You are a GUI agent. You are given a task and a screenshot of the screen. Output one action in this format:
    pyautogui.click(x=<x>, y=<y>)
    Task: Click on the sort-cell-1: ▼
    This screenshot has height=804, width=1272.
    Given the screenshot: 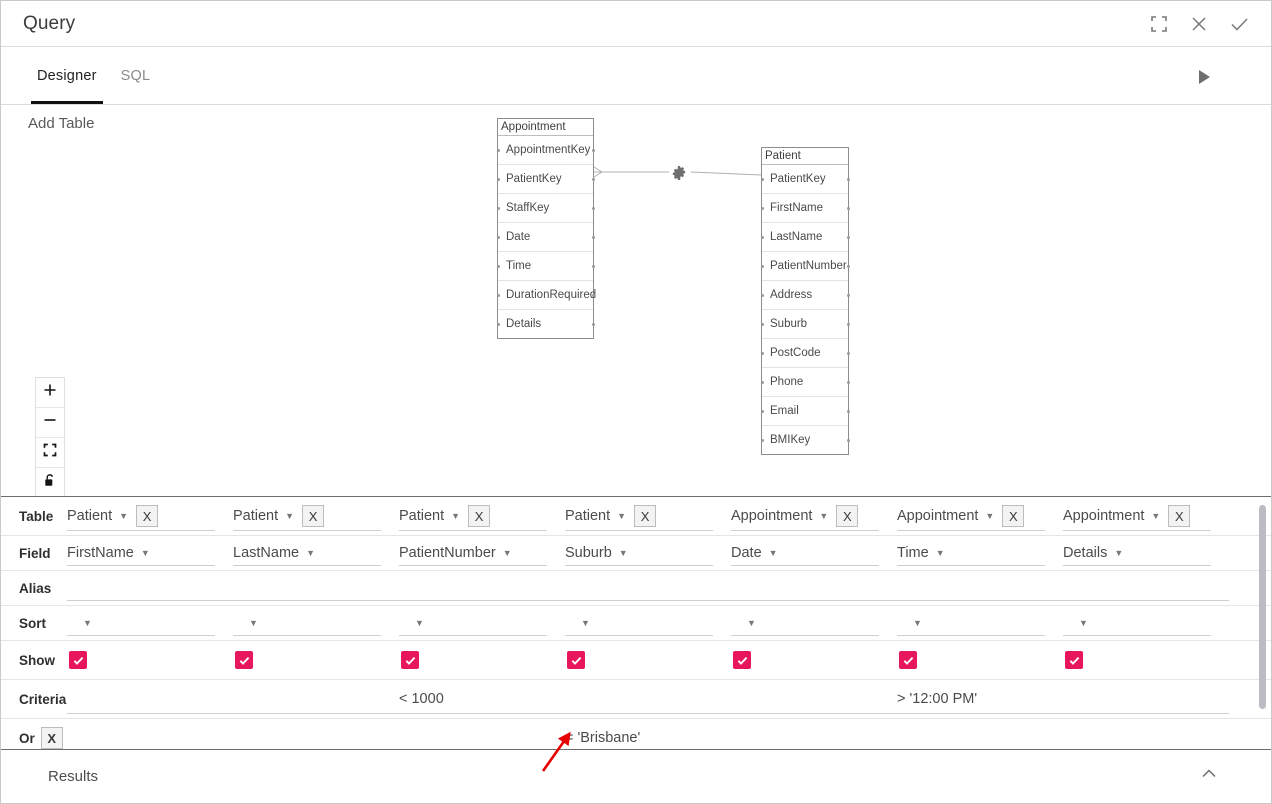 What is the action you would take?
    pyautogui.click(x=316, y=623)
    